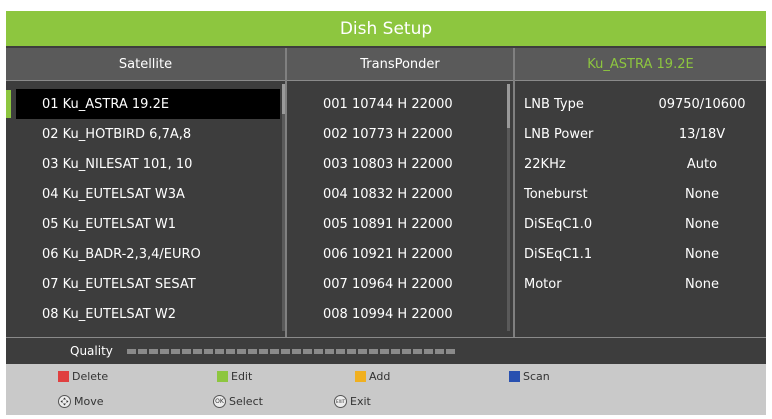 The image size is (772, 419). Describe the element at coordinates (148, 284) in the screenshot. I see `satellite-item: 07 Ku_EUTELSAT SESAT` at that location.